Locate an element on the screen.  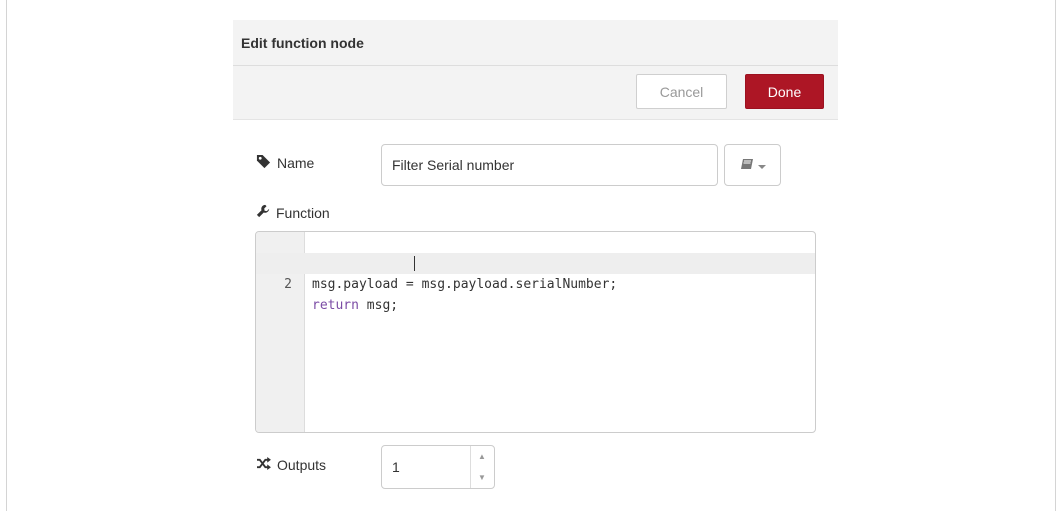
outputs-label-row: Outputs is located at coordinates (291, 465).